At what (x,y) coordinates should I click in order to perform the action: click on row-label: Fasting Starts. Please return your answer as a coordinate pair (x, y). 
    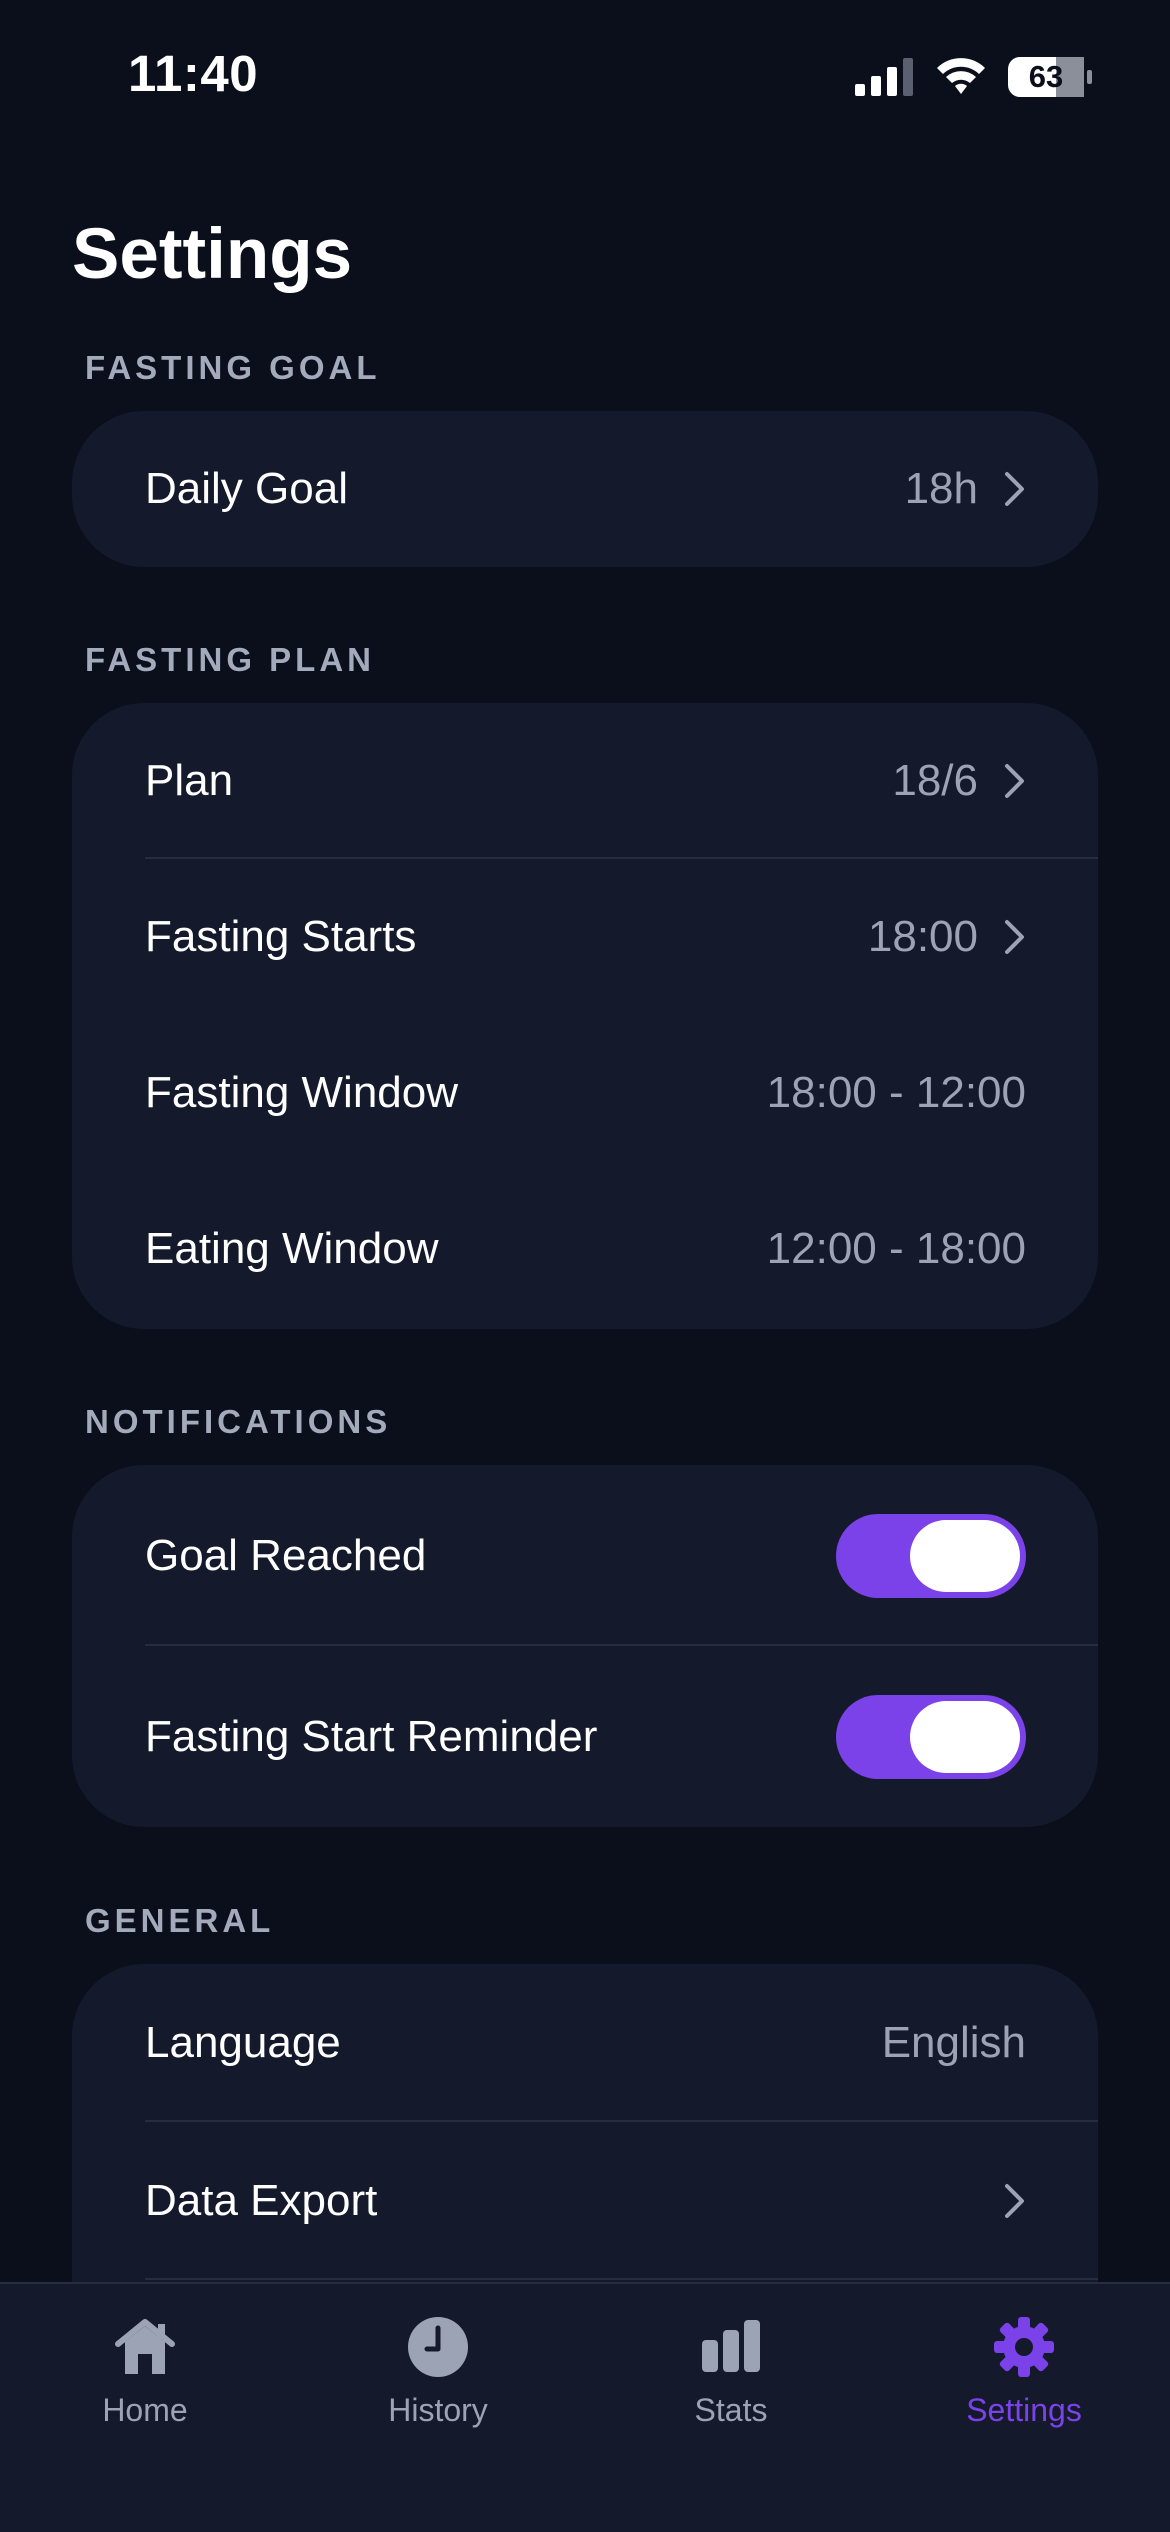
    Looking at the image, I should click on (281, 936).